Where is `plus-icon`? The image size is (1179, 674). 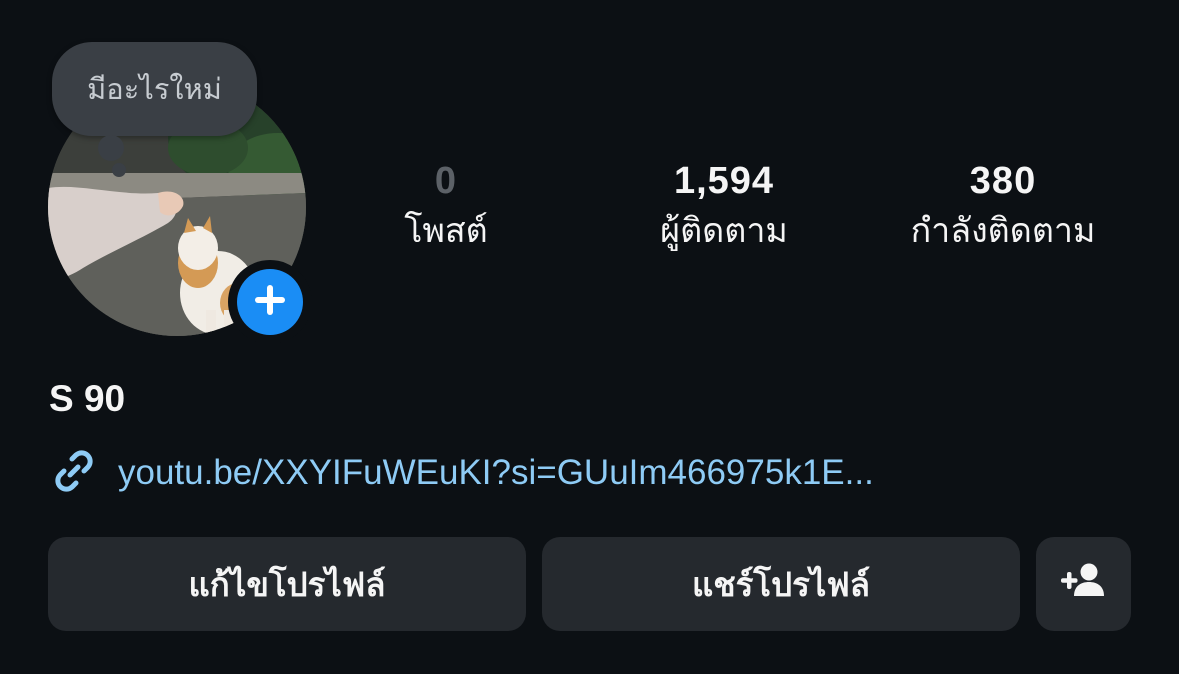
plus-icon is located at coordinates (270, 302).